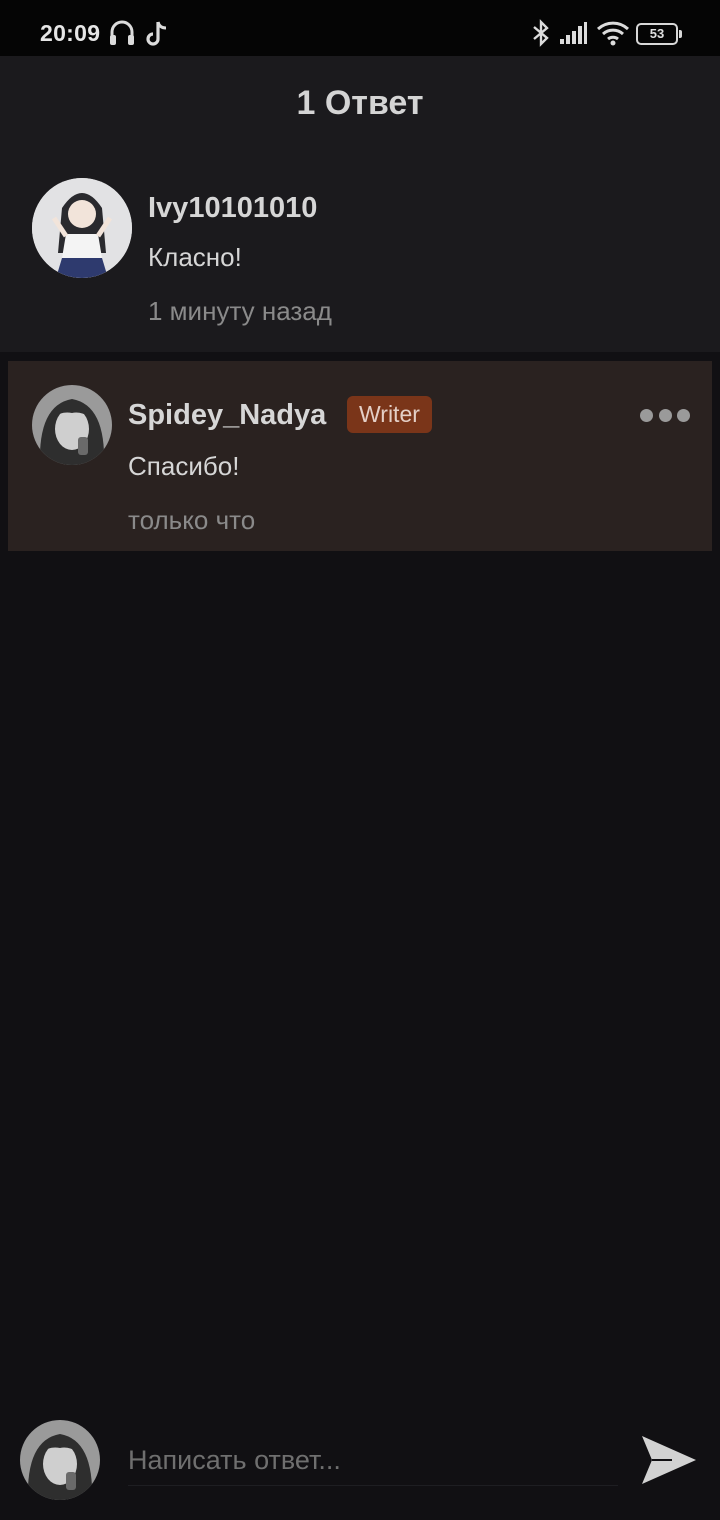 The image size is (720, 1520). What do you see at coordinates (70, 33) in the screenshot?
I see `status-time: 20:09` at bounding box center [70, 33].